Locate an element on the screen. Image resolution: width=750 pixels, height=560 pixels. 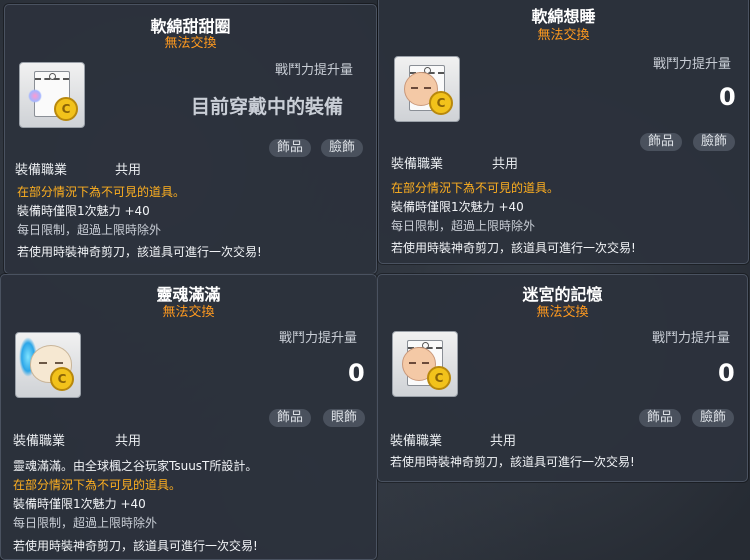
tag-eye-accessory: 眼飾 is located at coordinates (344, 418).